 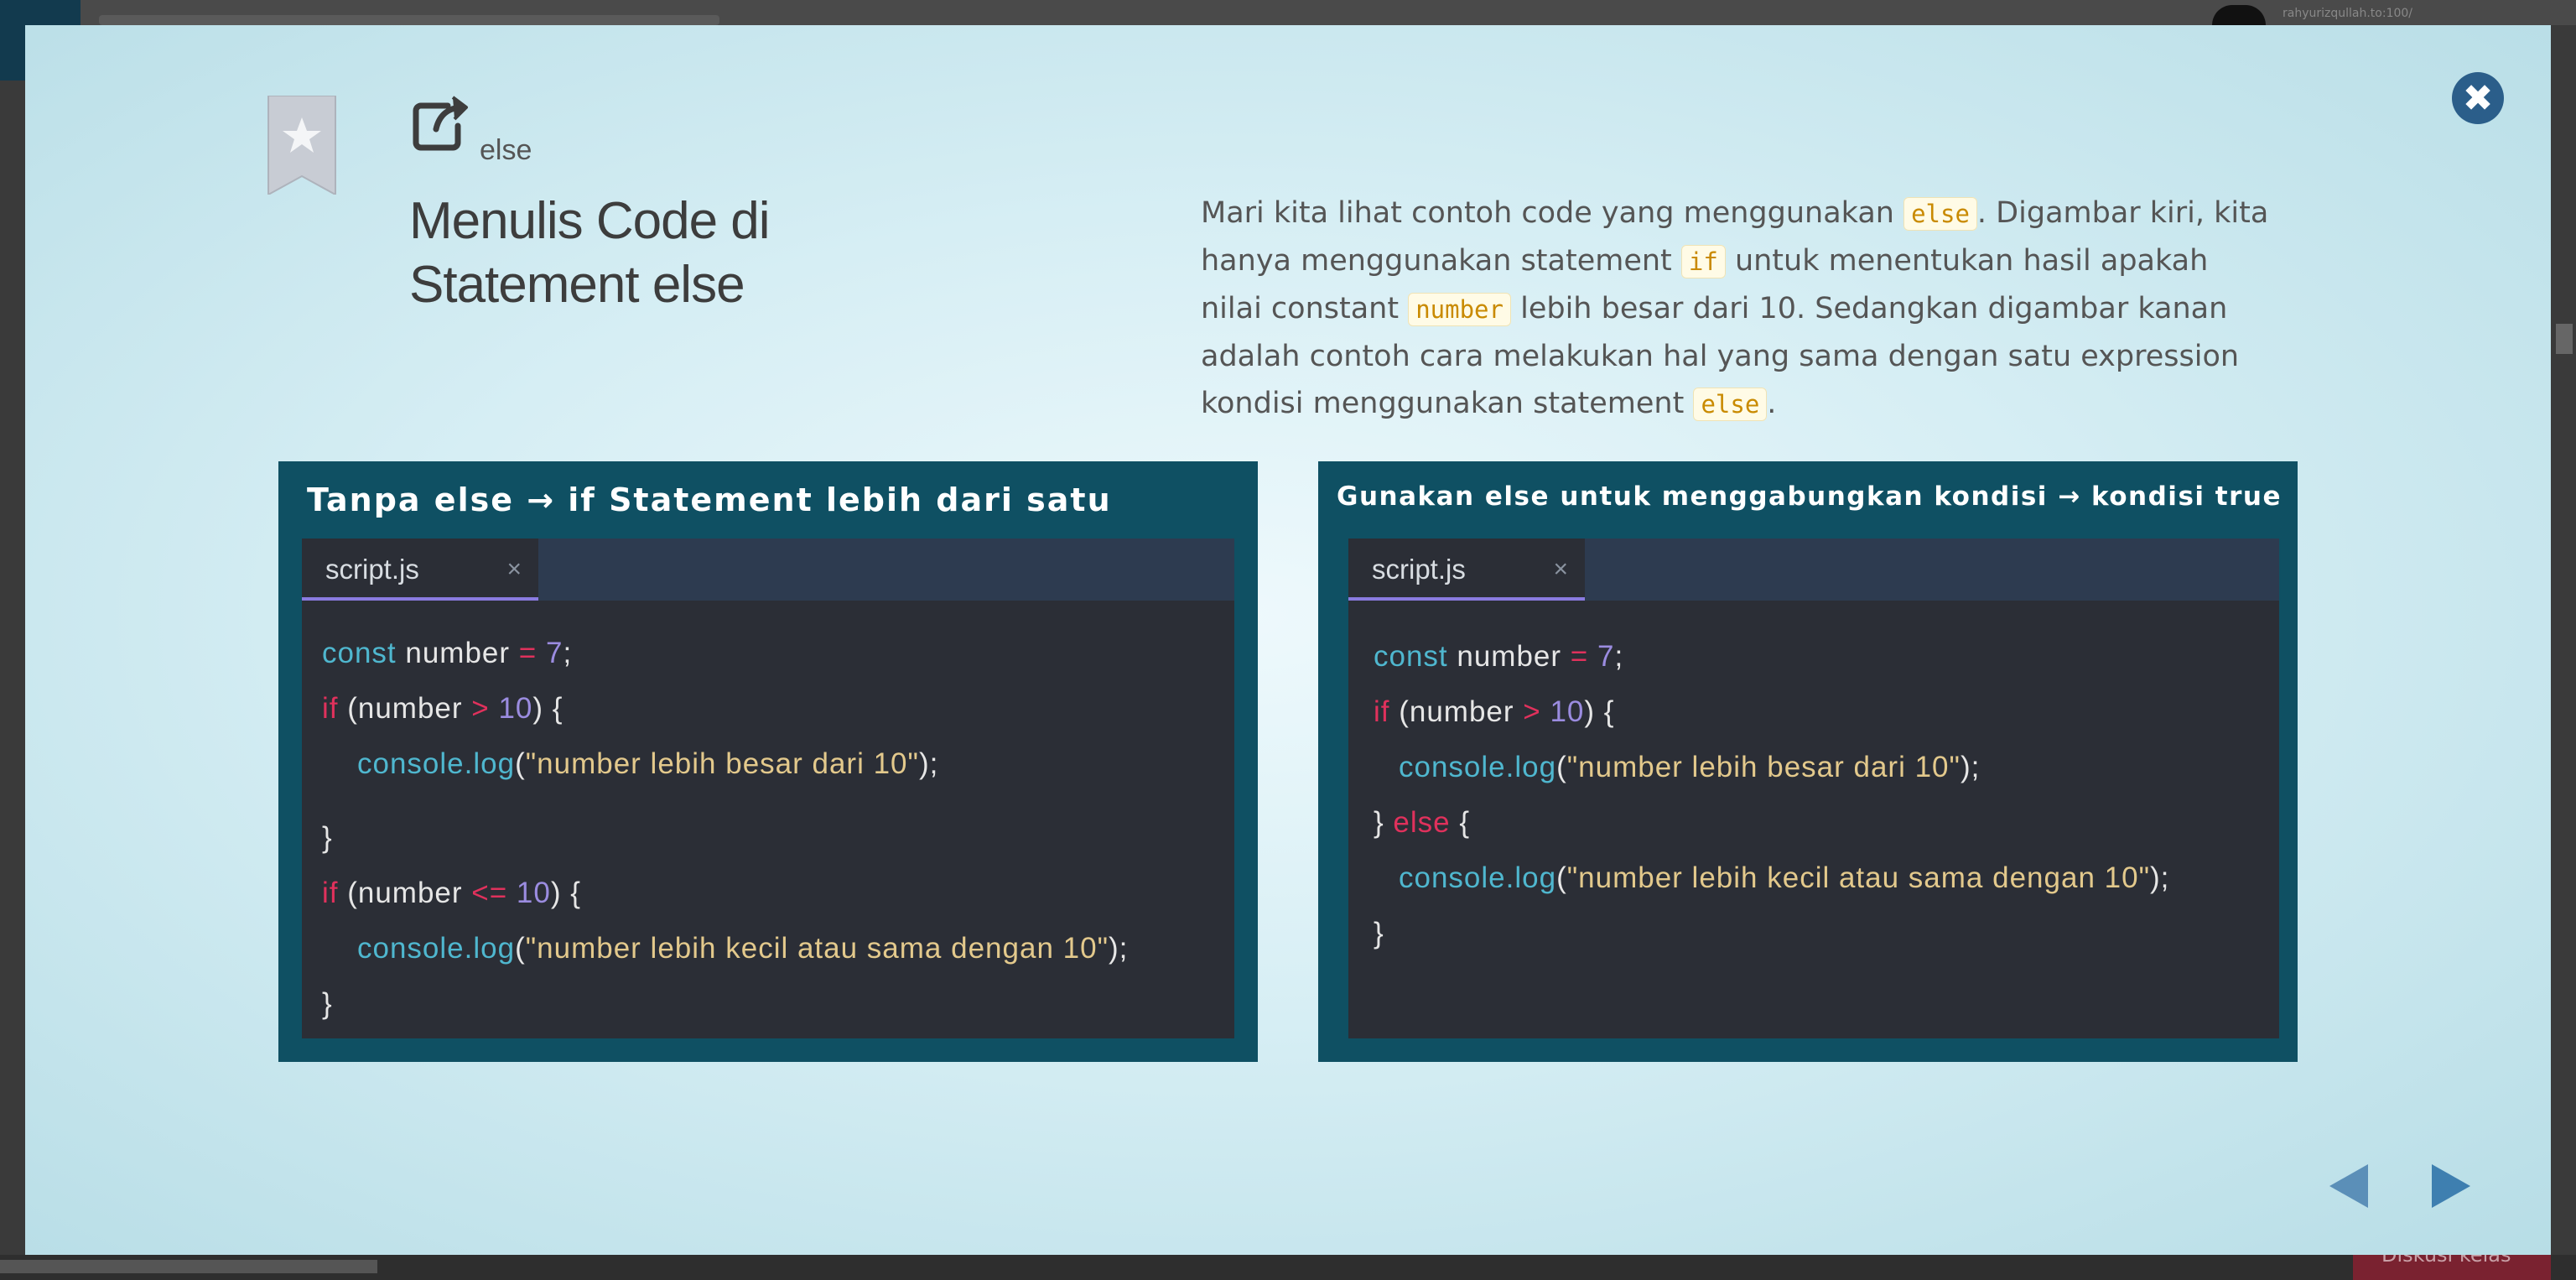 What do you see at coordinates (1459, 309) in the screenshot?
I see `inline-code: number` at bounding box center [1459, 309].